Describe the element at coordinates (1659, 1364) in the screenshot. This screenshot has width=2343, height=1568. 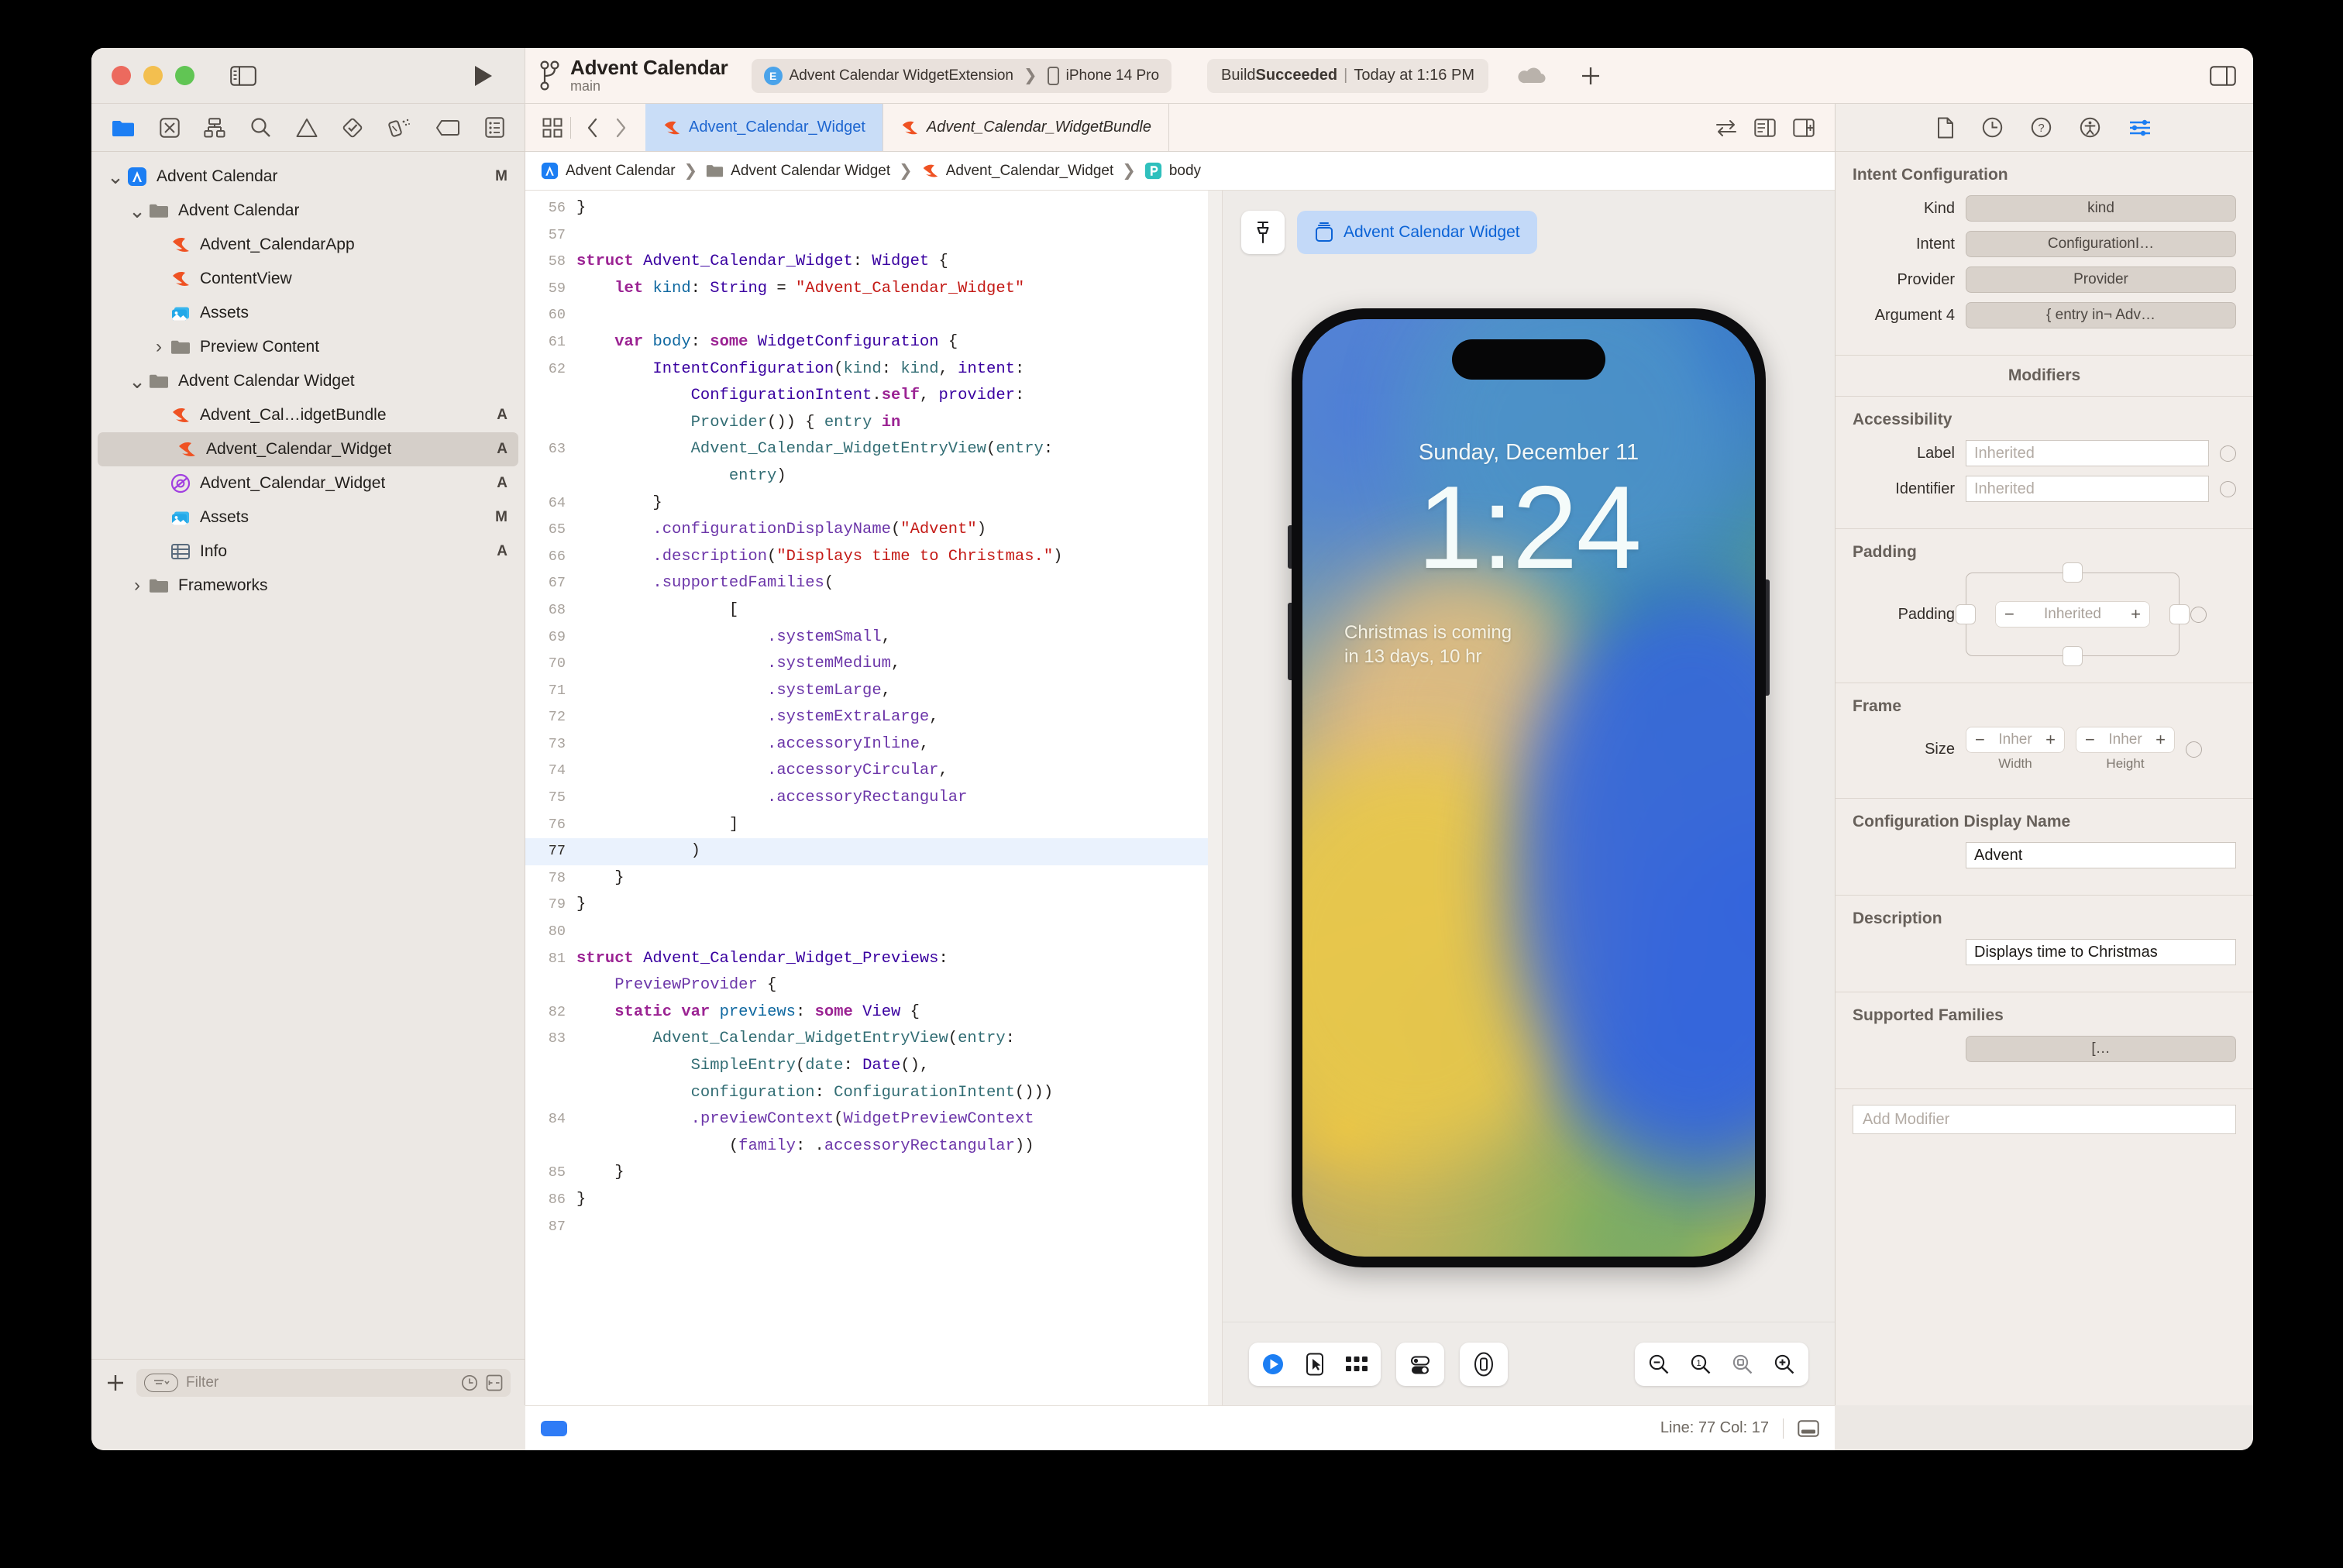
I see `zoom-out-icon` at that location.